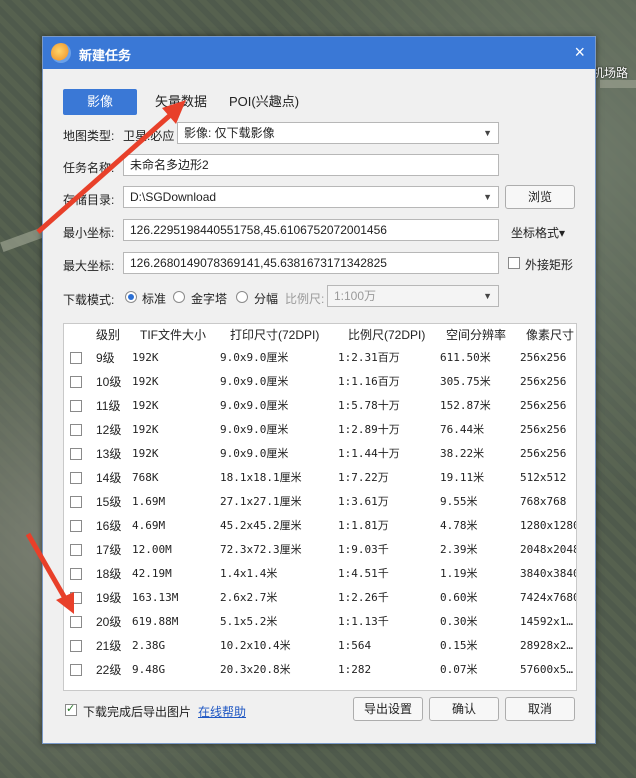 This screenshot has height=778, width=636. I want to click on cell-level: 15级, so click(109, 502).